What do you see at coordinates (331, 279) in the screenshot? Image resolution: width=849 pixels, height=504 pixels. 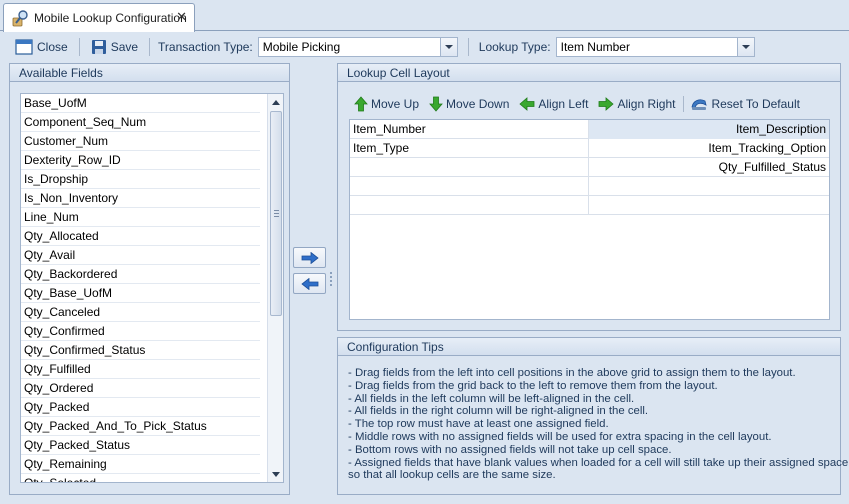 I see `splitter-grip` at bounding box center [331, 279].